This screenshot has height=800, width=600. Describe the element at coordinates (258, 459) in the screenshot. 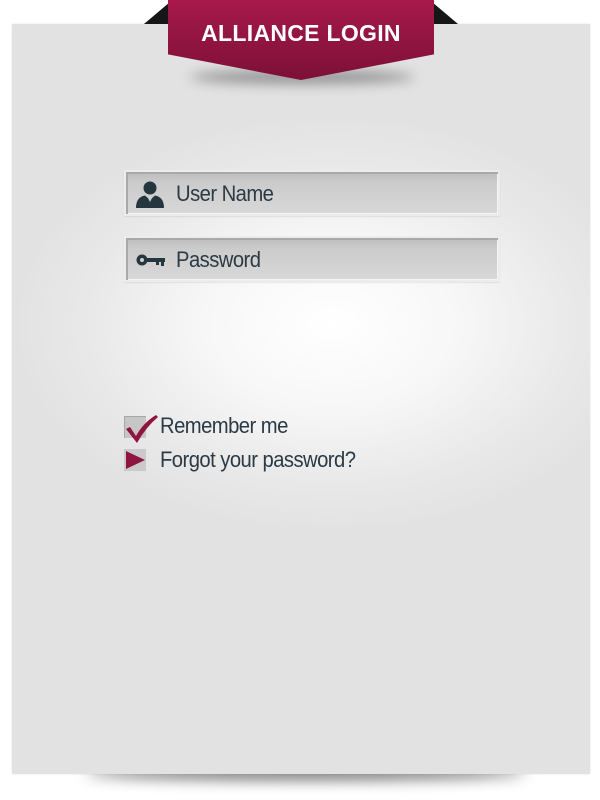

I see `forgot-password-label: Forgot your password?` at that location.